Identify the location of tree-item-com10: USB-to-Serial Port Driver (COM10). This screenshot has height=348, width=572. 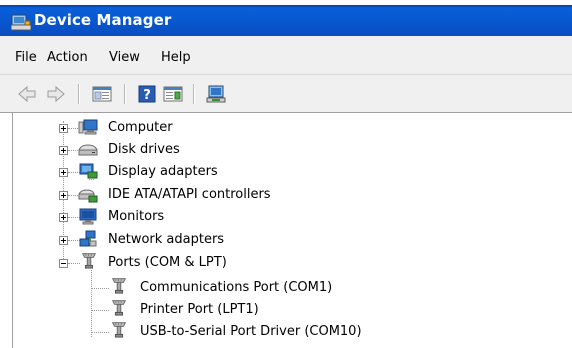
(261, 332).